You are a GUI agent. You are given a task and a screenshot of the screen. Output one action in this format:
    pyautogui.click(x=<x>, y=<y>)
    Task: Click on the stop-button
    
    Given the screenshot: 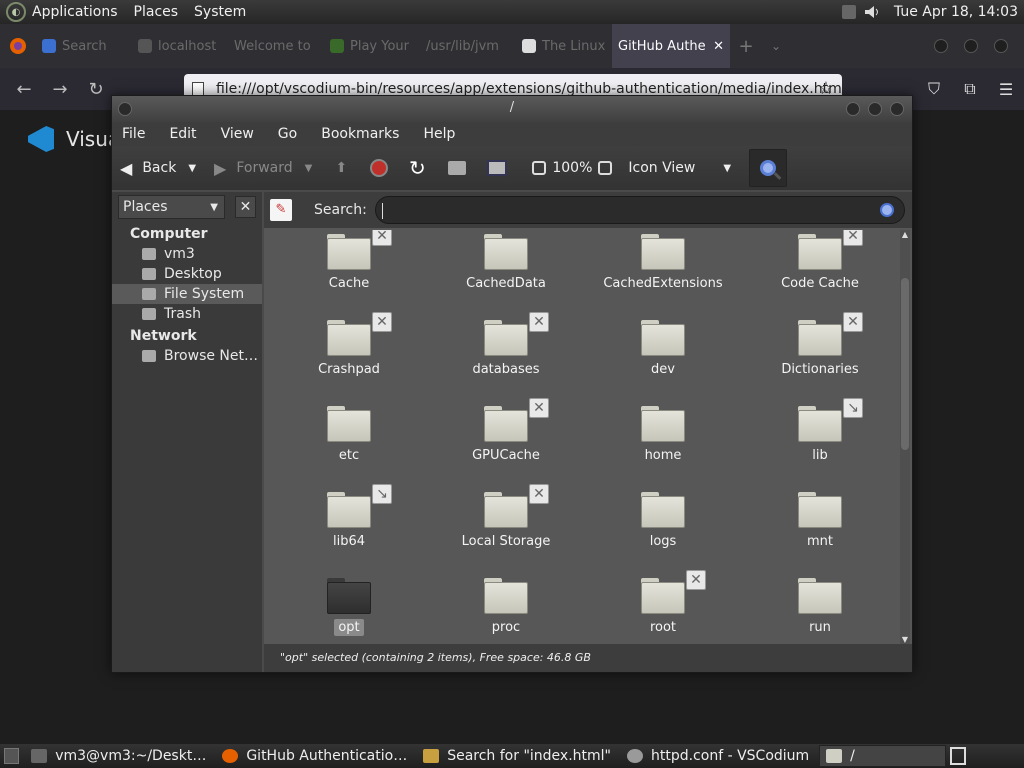 What is the action you would take?
    pyautogui.click(x=379, y=168)
    